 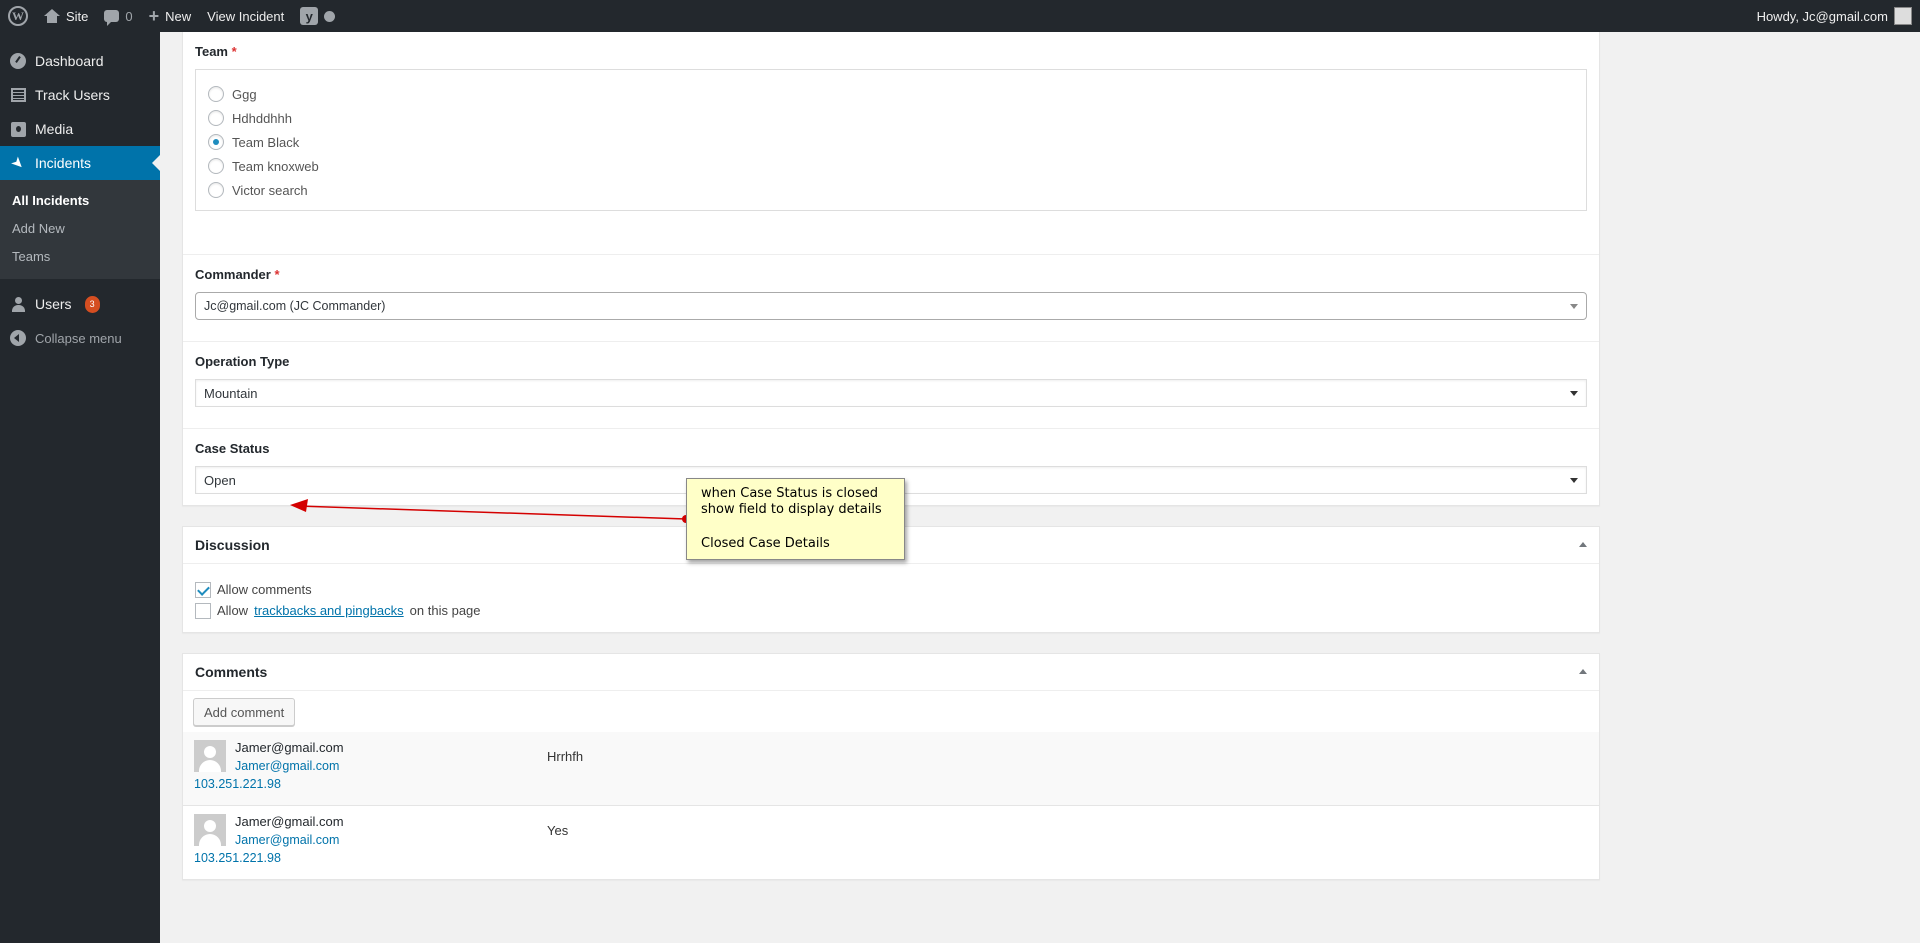 I want to click on sidebar-item-label: Track Users, so click(x=72, y=95).